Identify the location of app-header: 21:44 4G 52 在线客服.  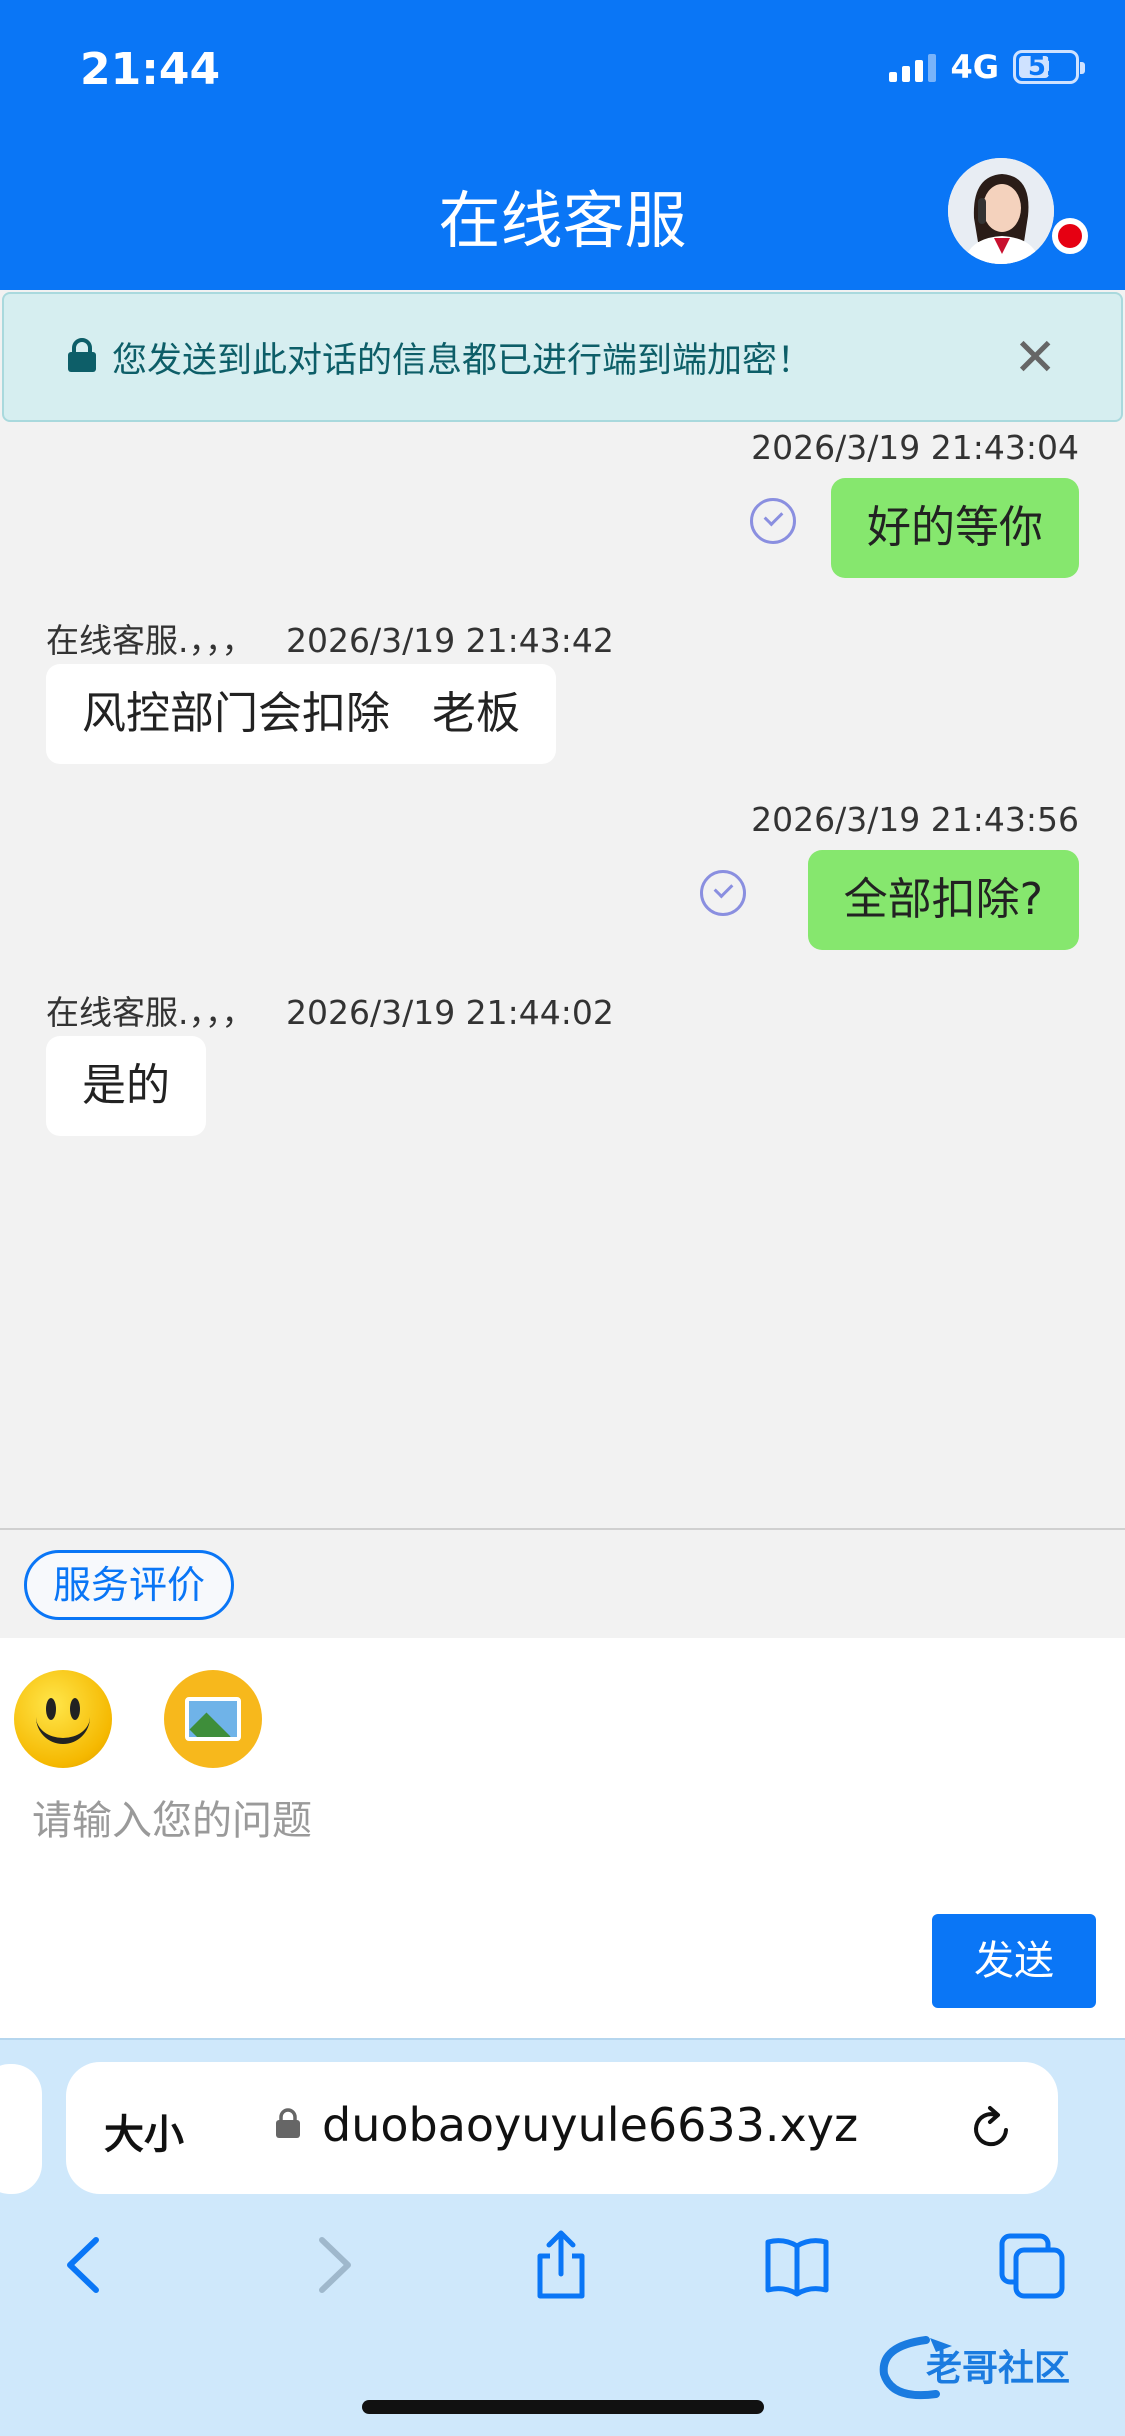
(562, 145).